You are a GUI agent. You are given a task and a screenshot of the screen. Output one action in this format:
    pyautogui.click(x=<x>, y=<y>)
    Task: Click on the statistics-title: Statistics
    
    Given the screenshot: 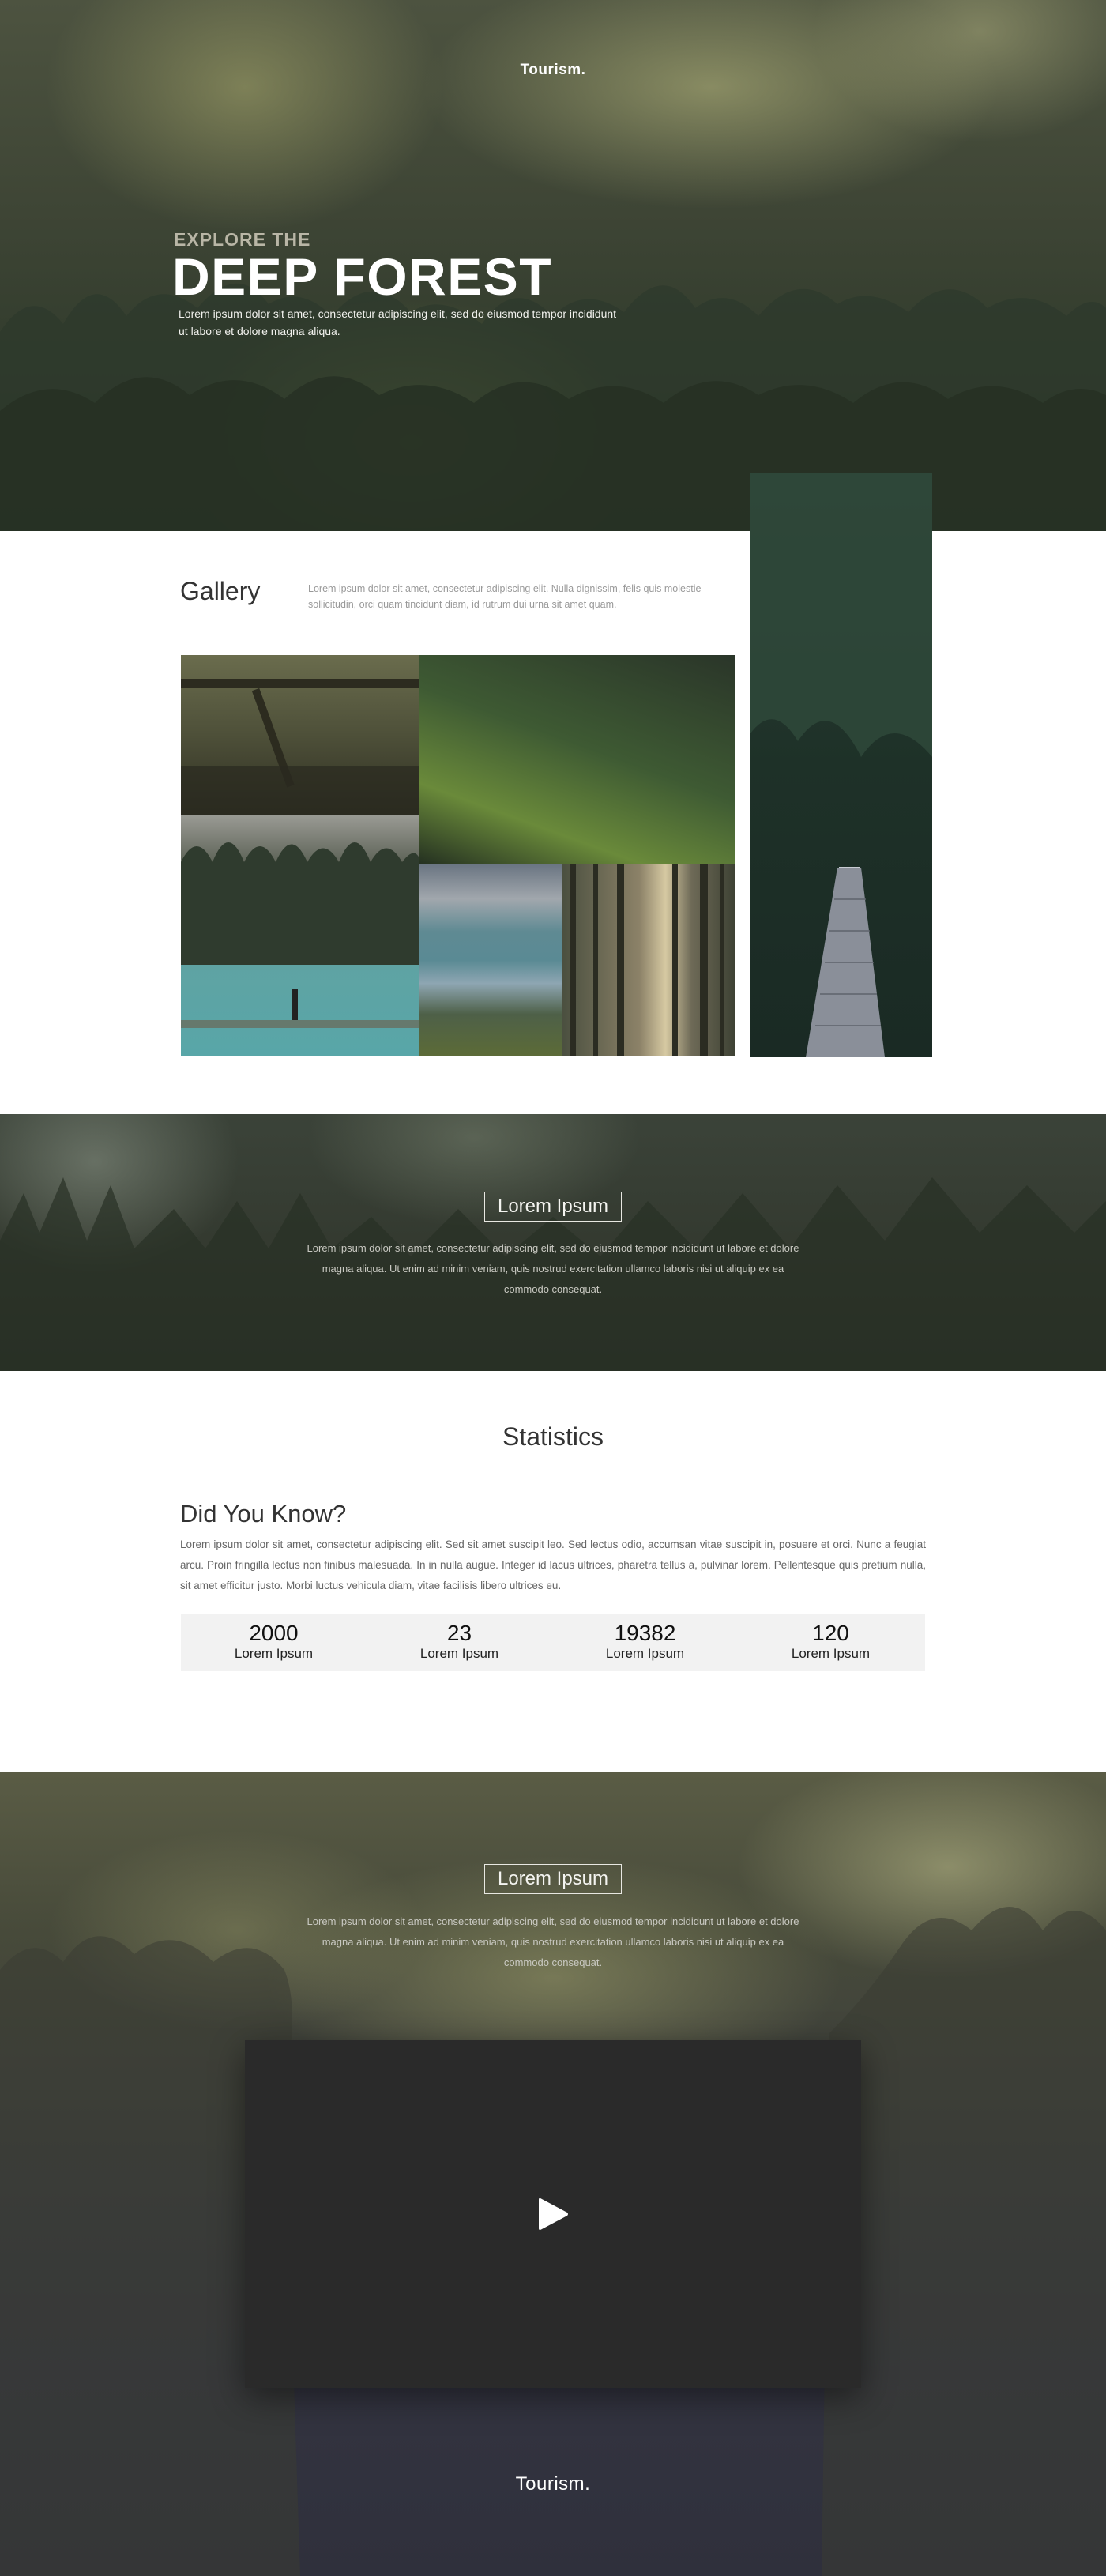 What is the action you would take?
    pyautogui.click(x=553, y=1436)
    